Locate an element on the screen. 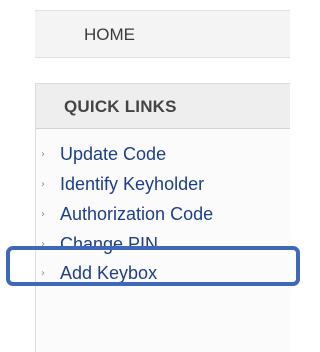  quick-link-add-keybox: › Add Keybox is located at coordinates (163, 274).